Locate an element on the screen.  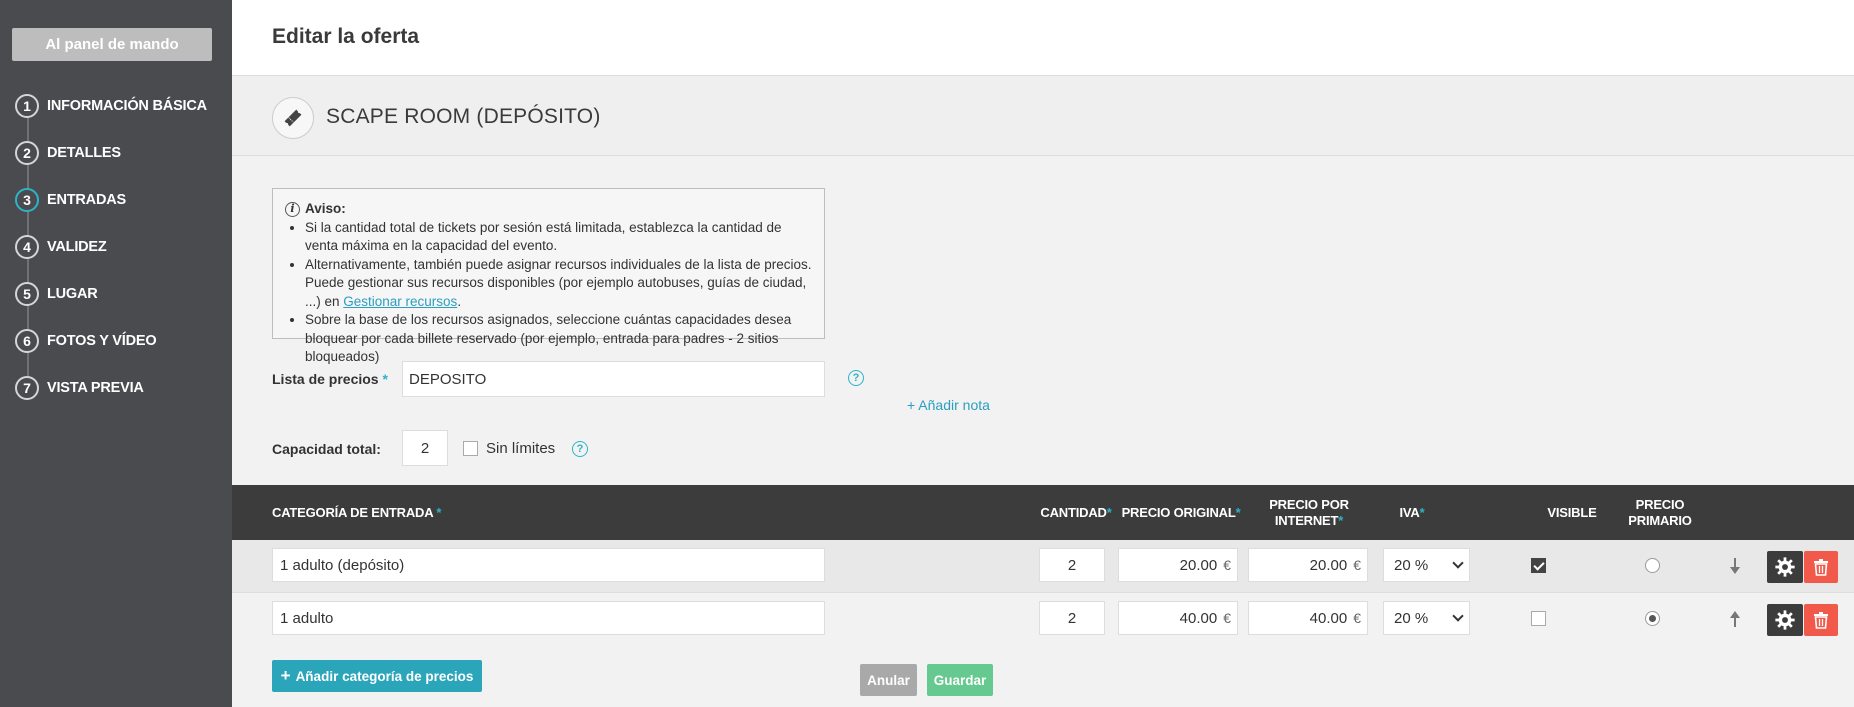
step-basic-info: 1 INFORMACIÓN BÁSICA is located at coordinates (111, 106).